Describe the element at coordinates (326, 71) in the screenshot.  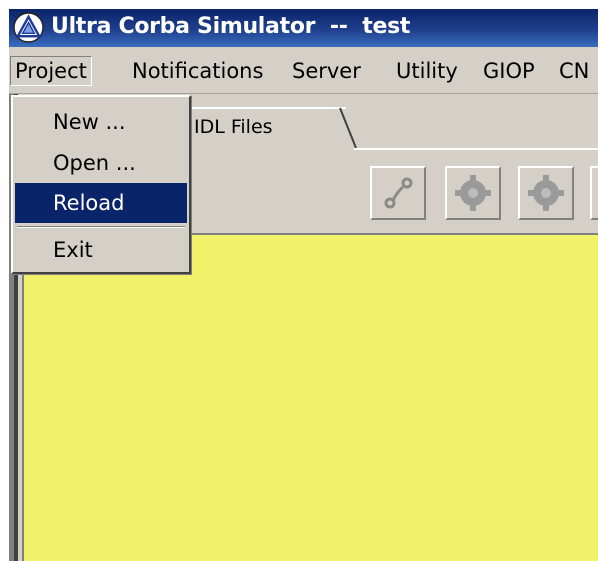
I see `menu-server: Server` at that location.